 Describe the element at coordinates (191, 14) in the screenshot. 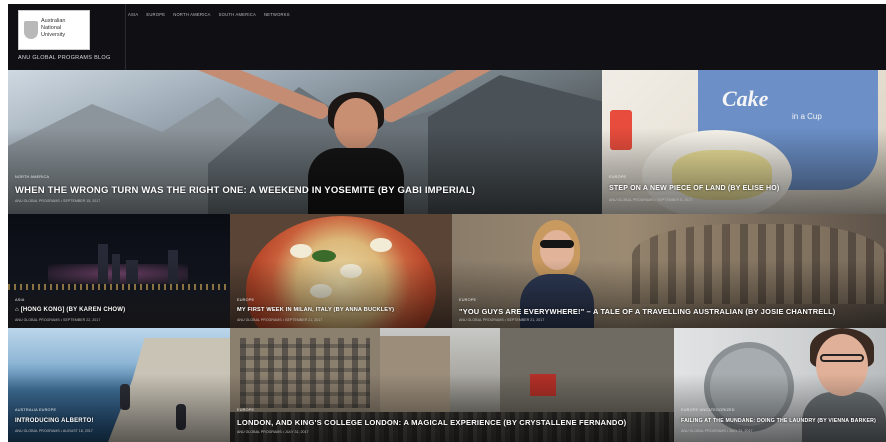

I see `nav-item-north-america: NORTH AMERICA` at that location.